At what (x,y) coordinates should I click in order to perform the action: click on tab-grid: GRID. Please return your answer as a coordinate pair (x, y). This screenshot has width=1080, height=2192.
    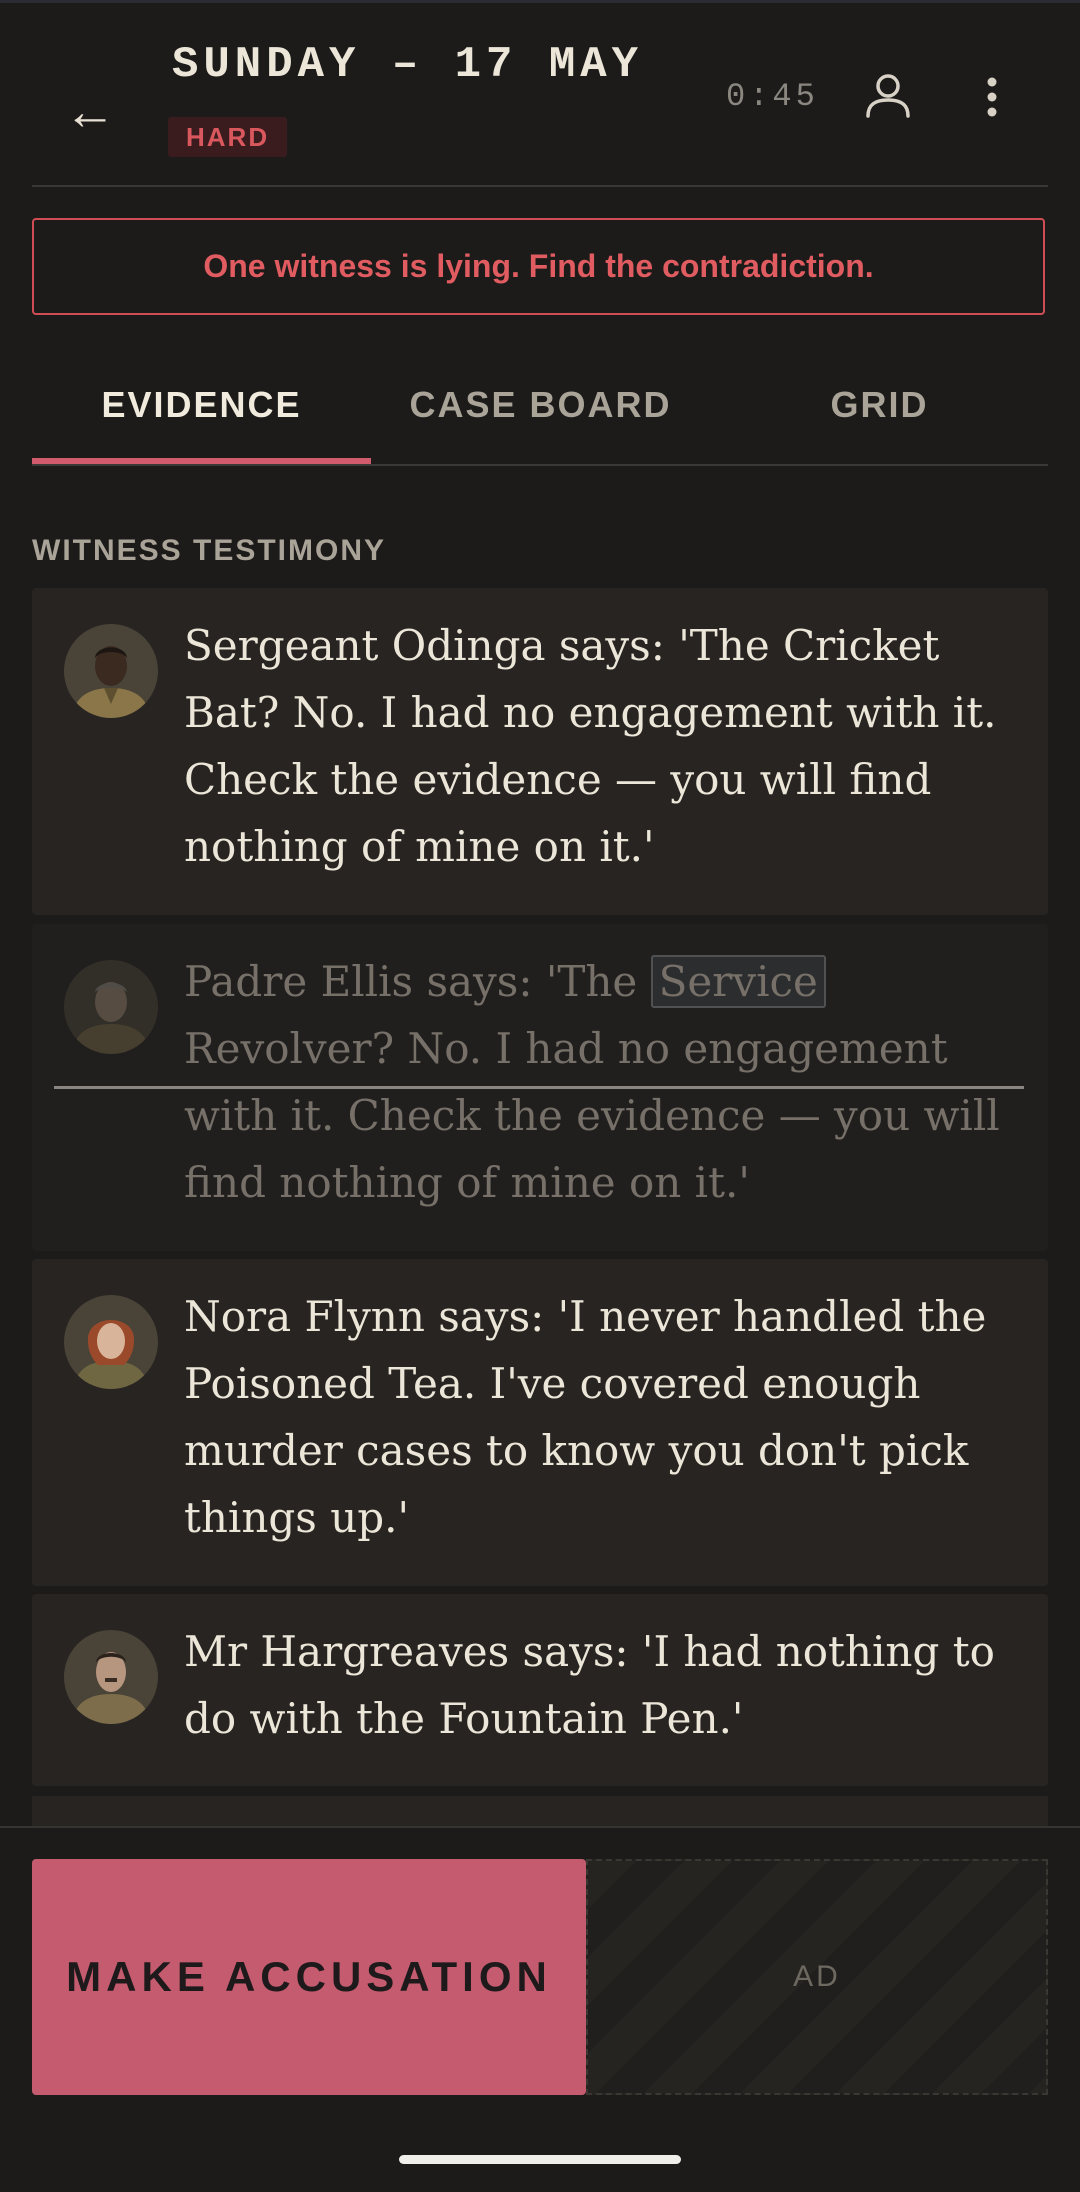
    Looking at the image, I should click on (879, 413).